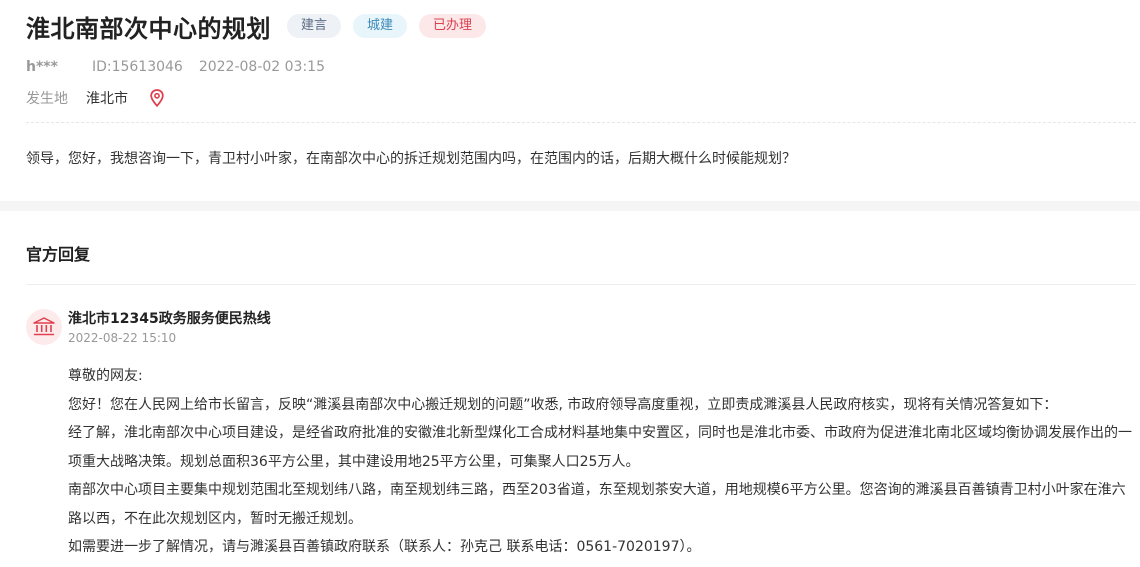  Describe the element at coordinates (314, 26) in the screenshot. I see `type-tag: 建言` at that location.